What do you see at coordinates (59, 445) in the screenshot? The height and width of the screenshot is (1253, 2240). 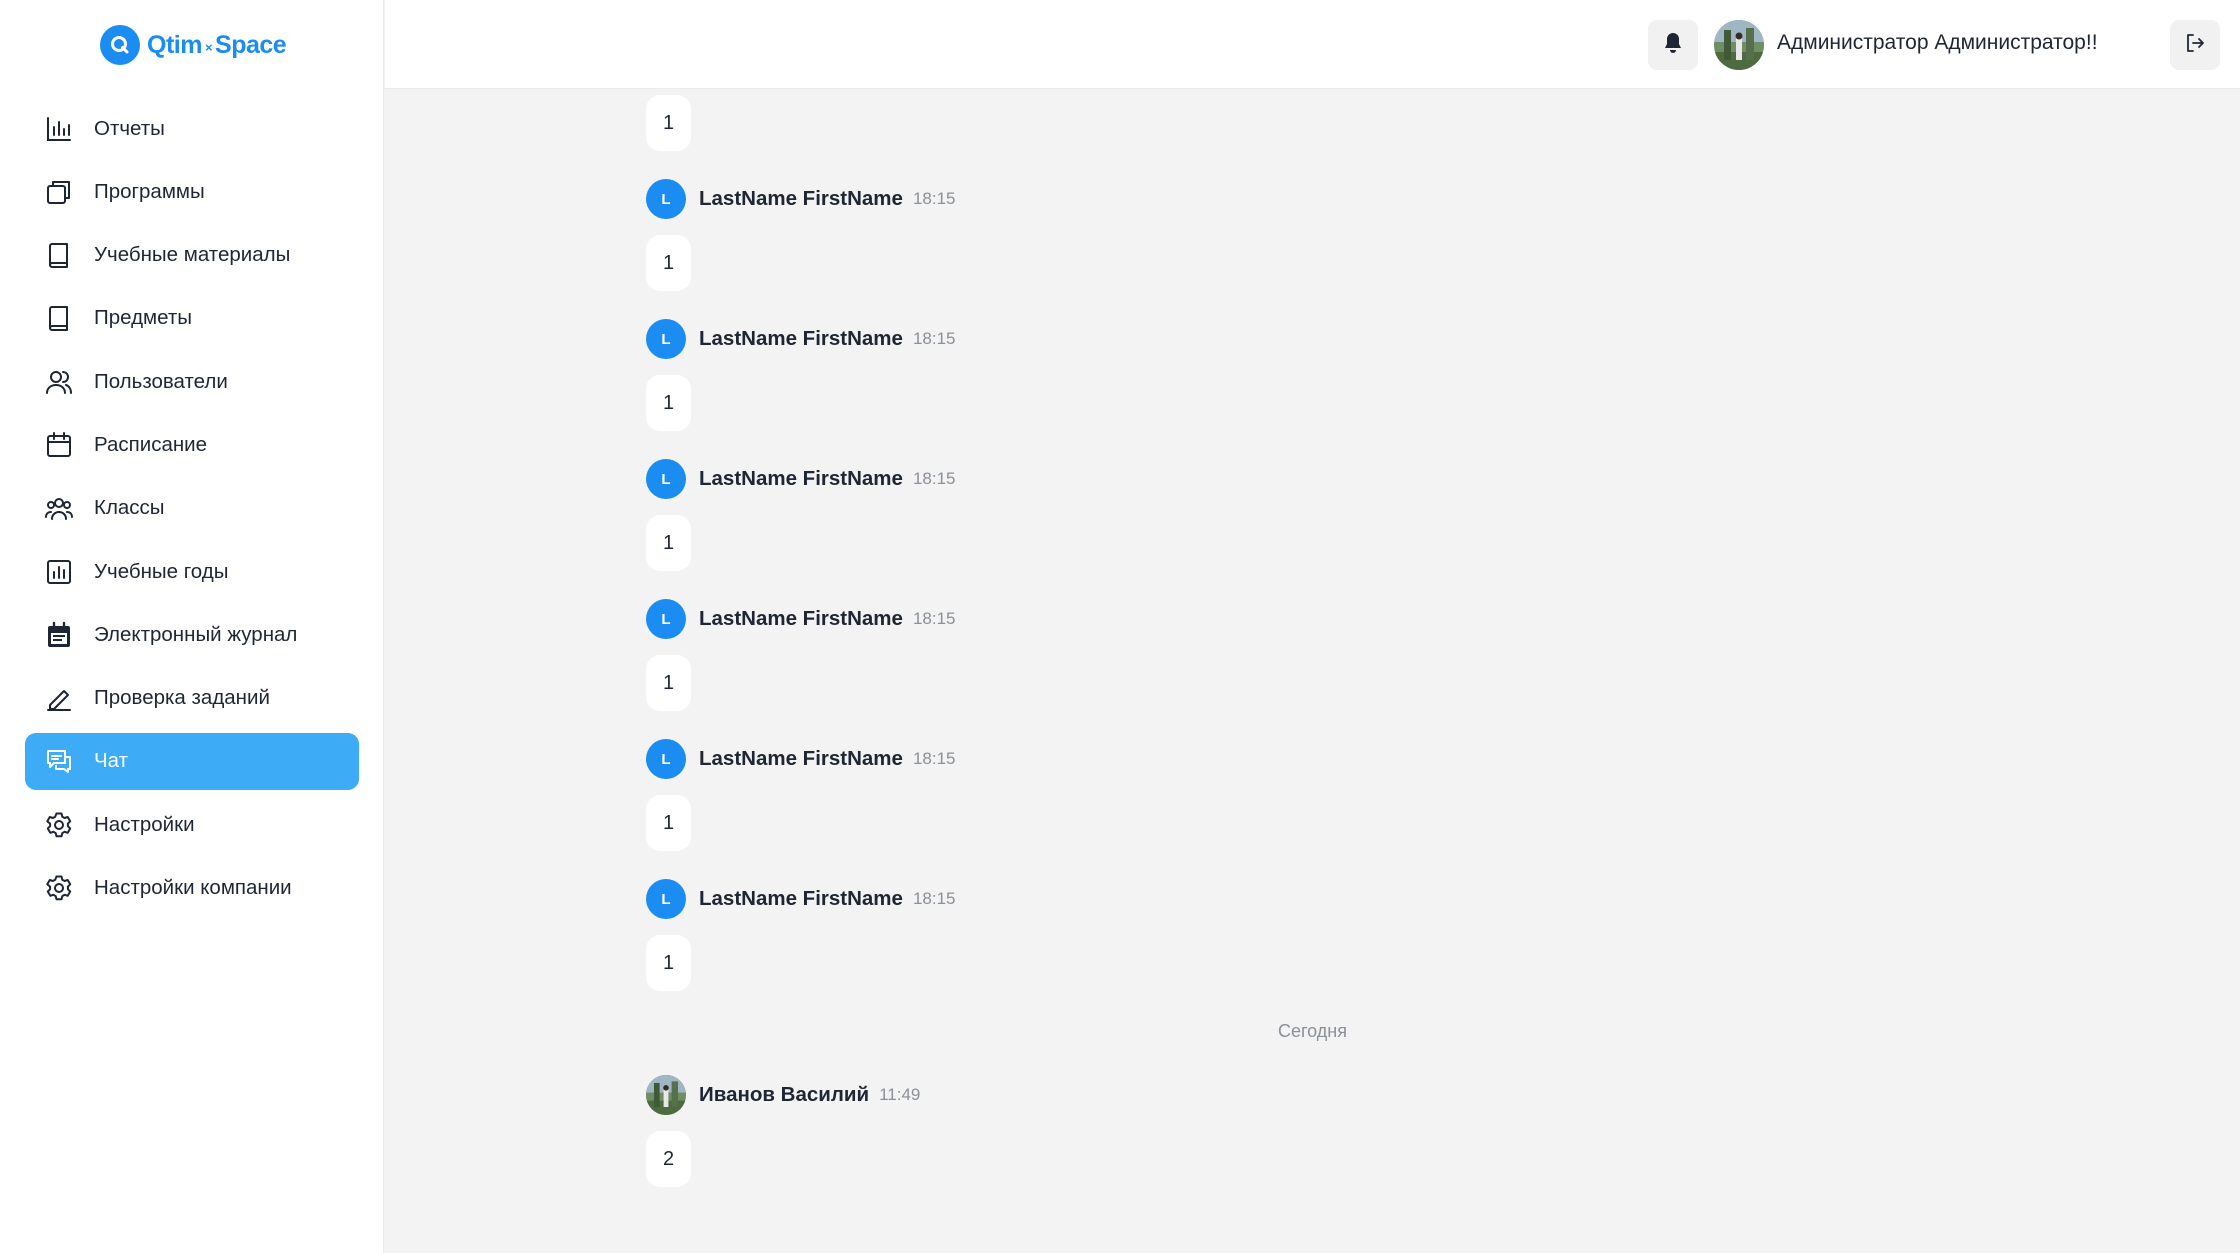 I see `calendar-icon` at bounding box center [59, 445].